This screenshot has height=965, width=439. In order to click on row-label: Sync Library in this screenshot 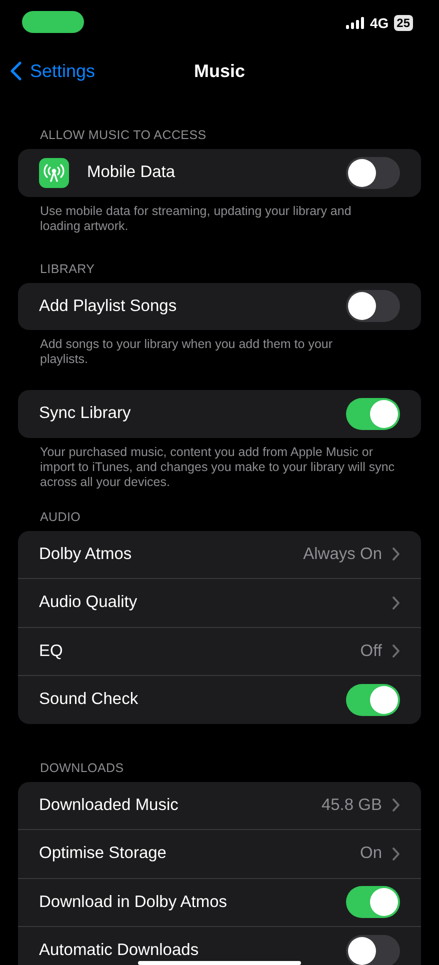, I will do `click(85, 414)`.